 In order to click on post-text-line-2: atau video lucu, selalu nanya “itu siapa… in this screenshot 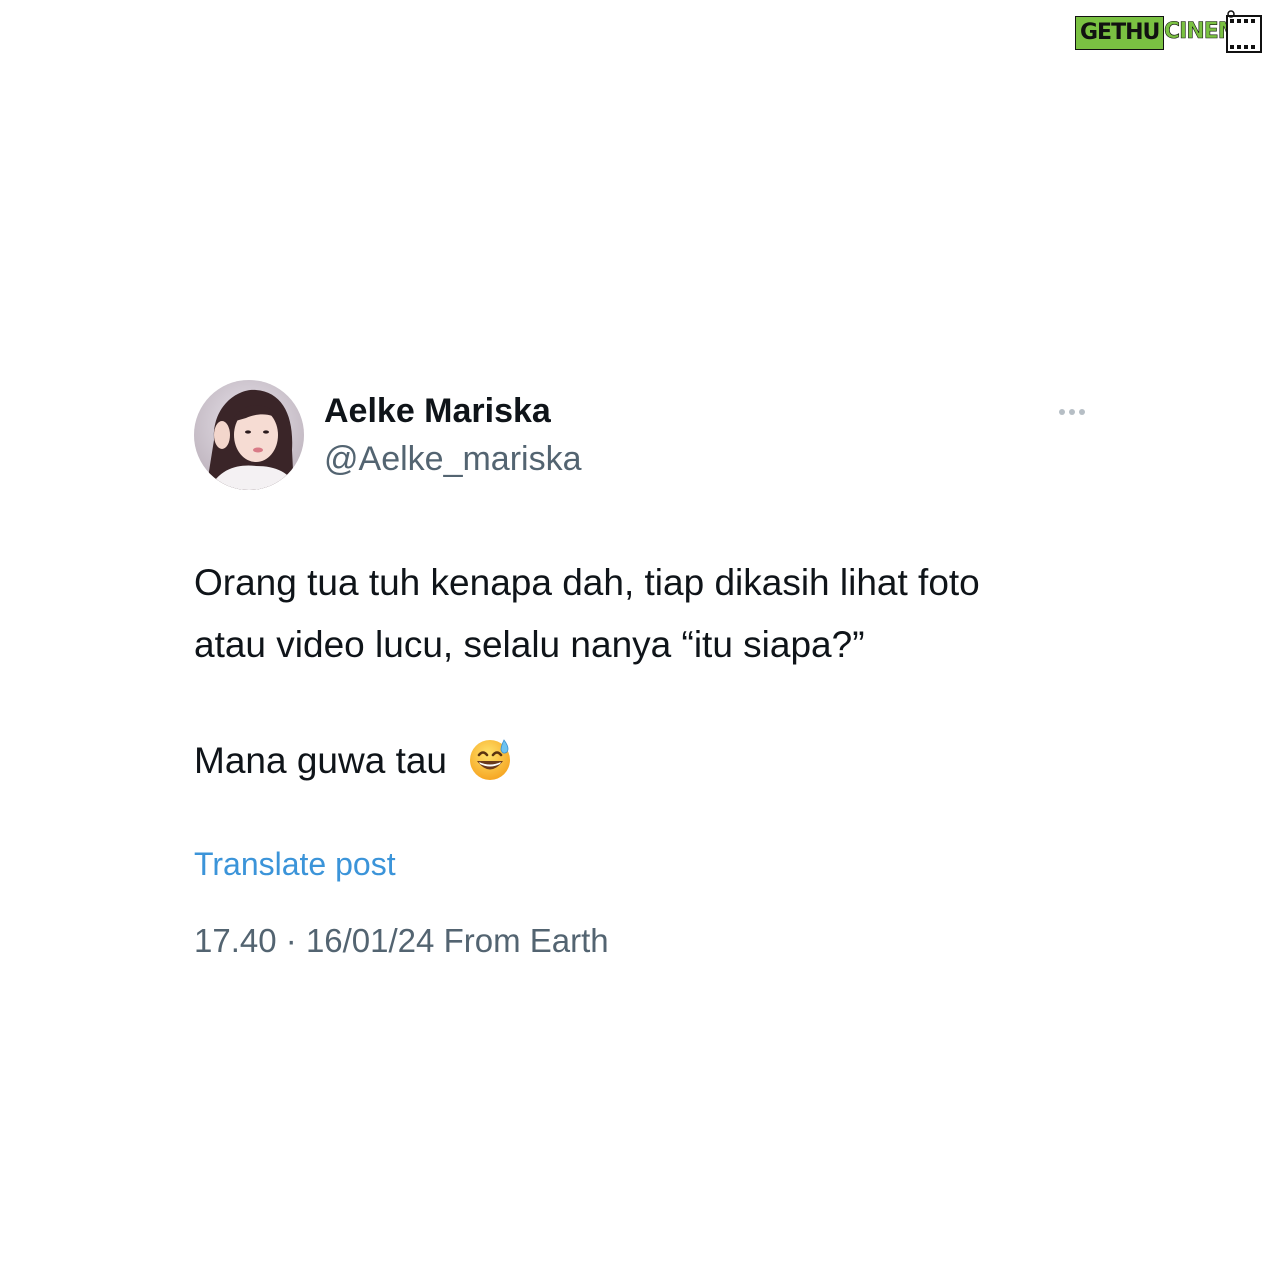, I will do `click(529, 644)`.